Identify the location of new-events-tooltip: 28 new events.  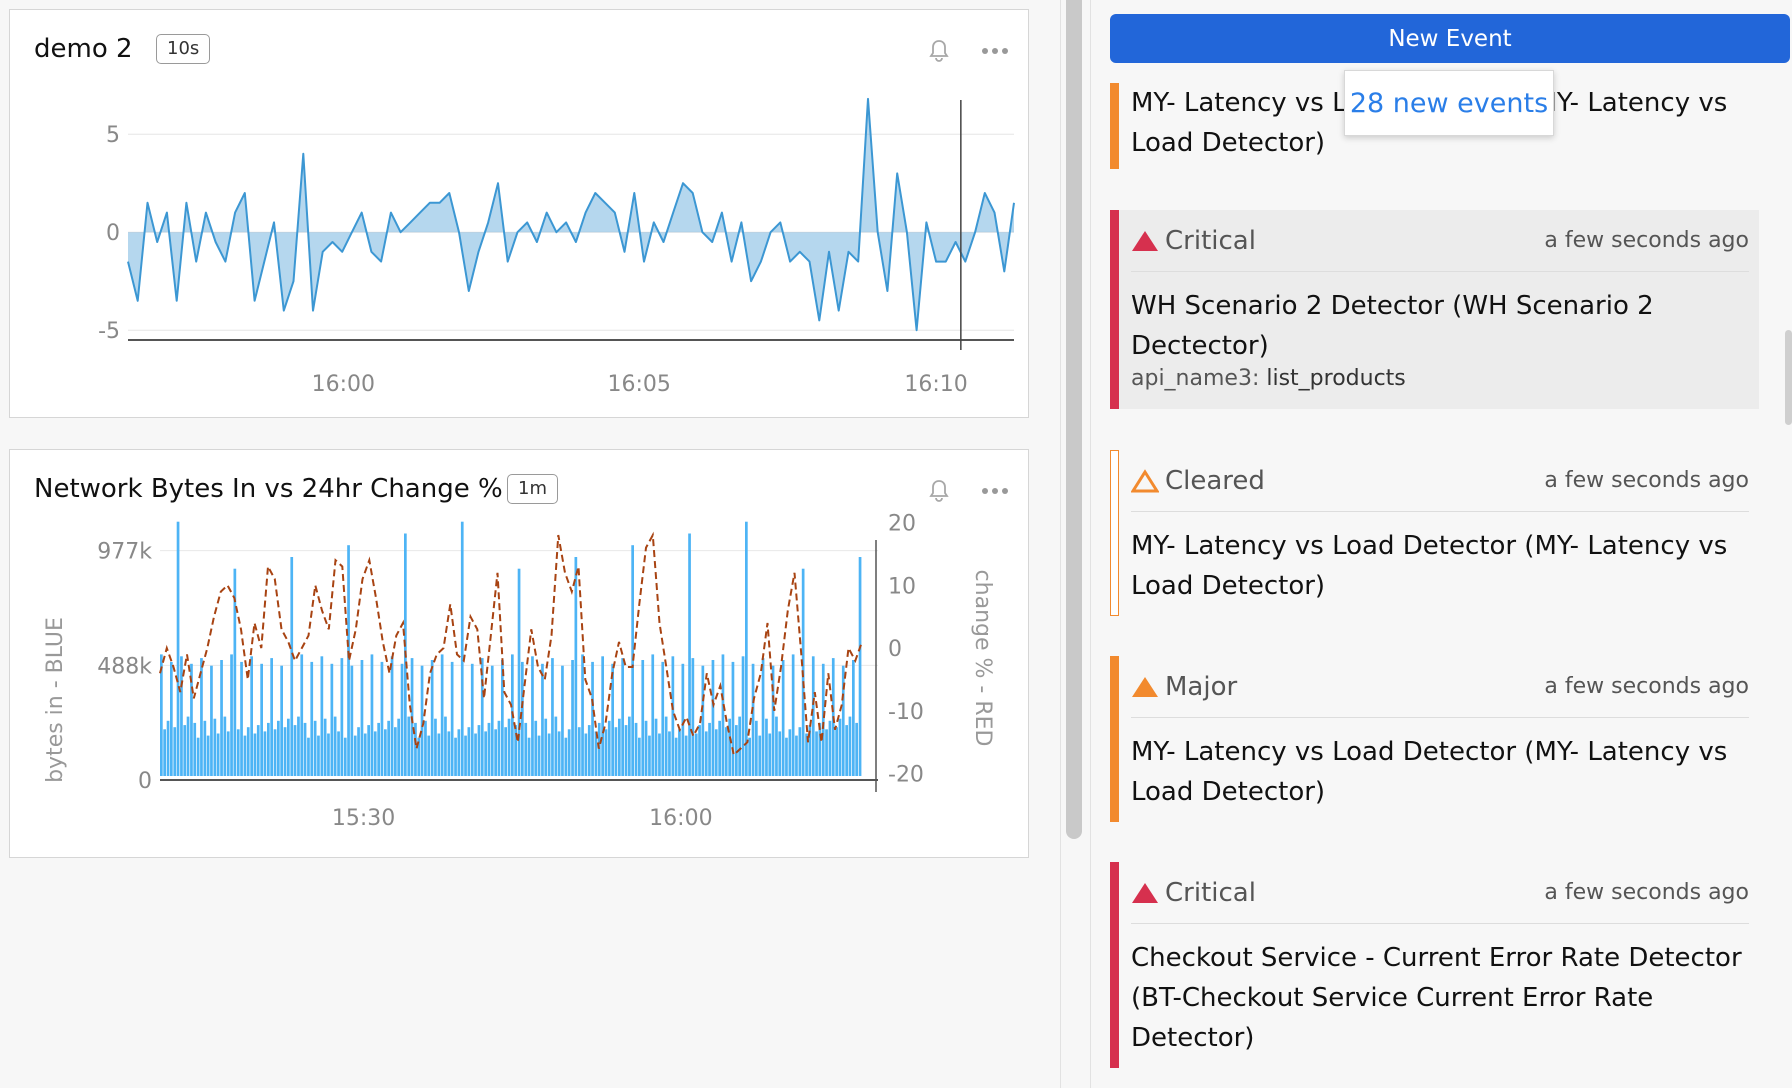
(1449, 103).